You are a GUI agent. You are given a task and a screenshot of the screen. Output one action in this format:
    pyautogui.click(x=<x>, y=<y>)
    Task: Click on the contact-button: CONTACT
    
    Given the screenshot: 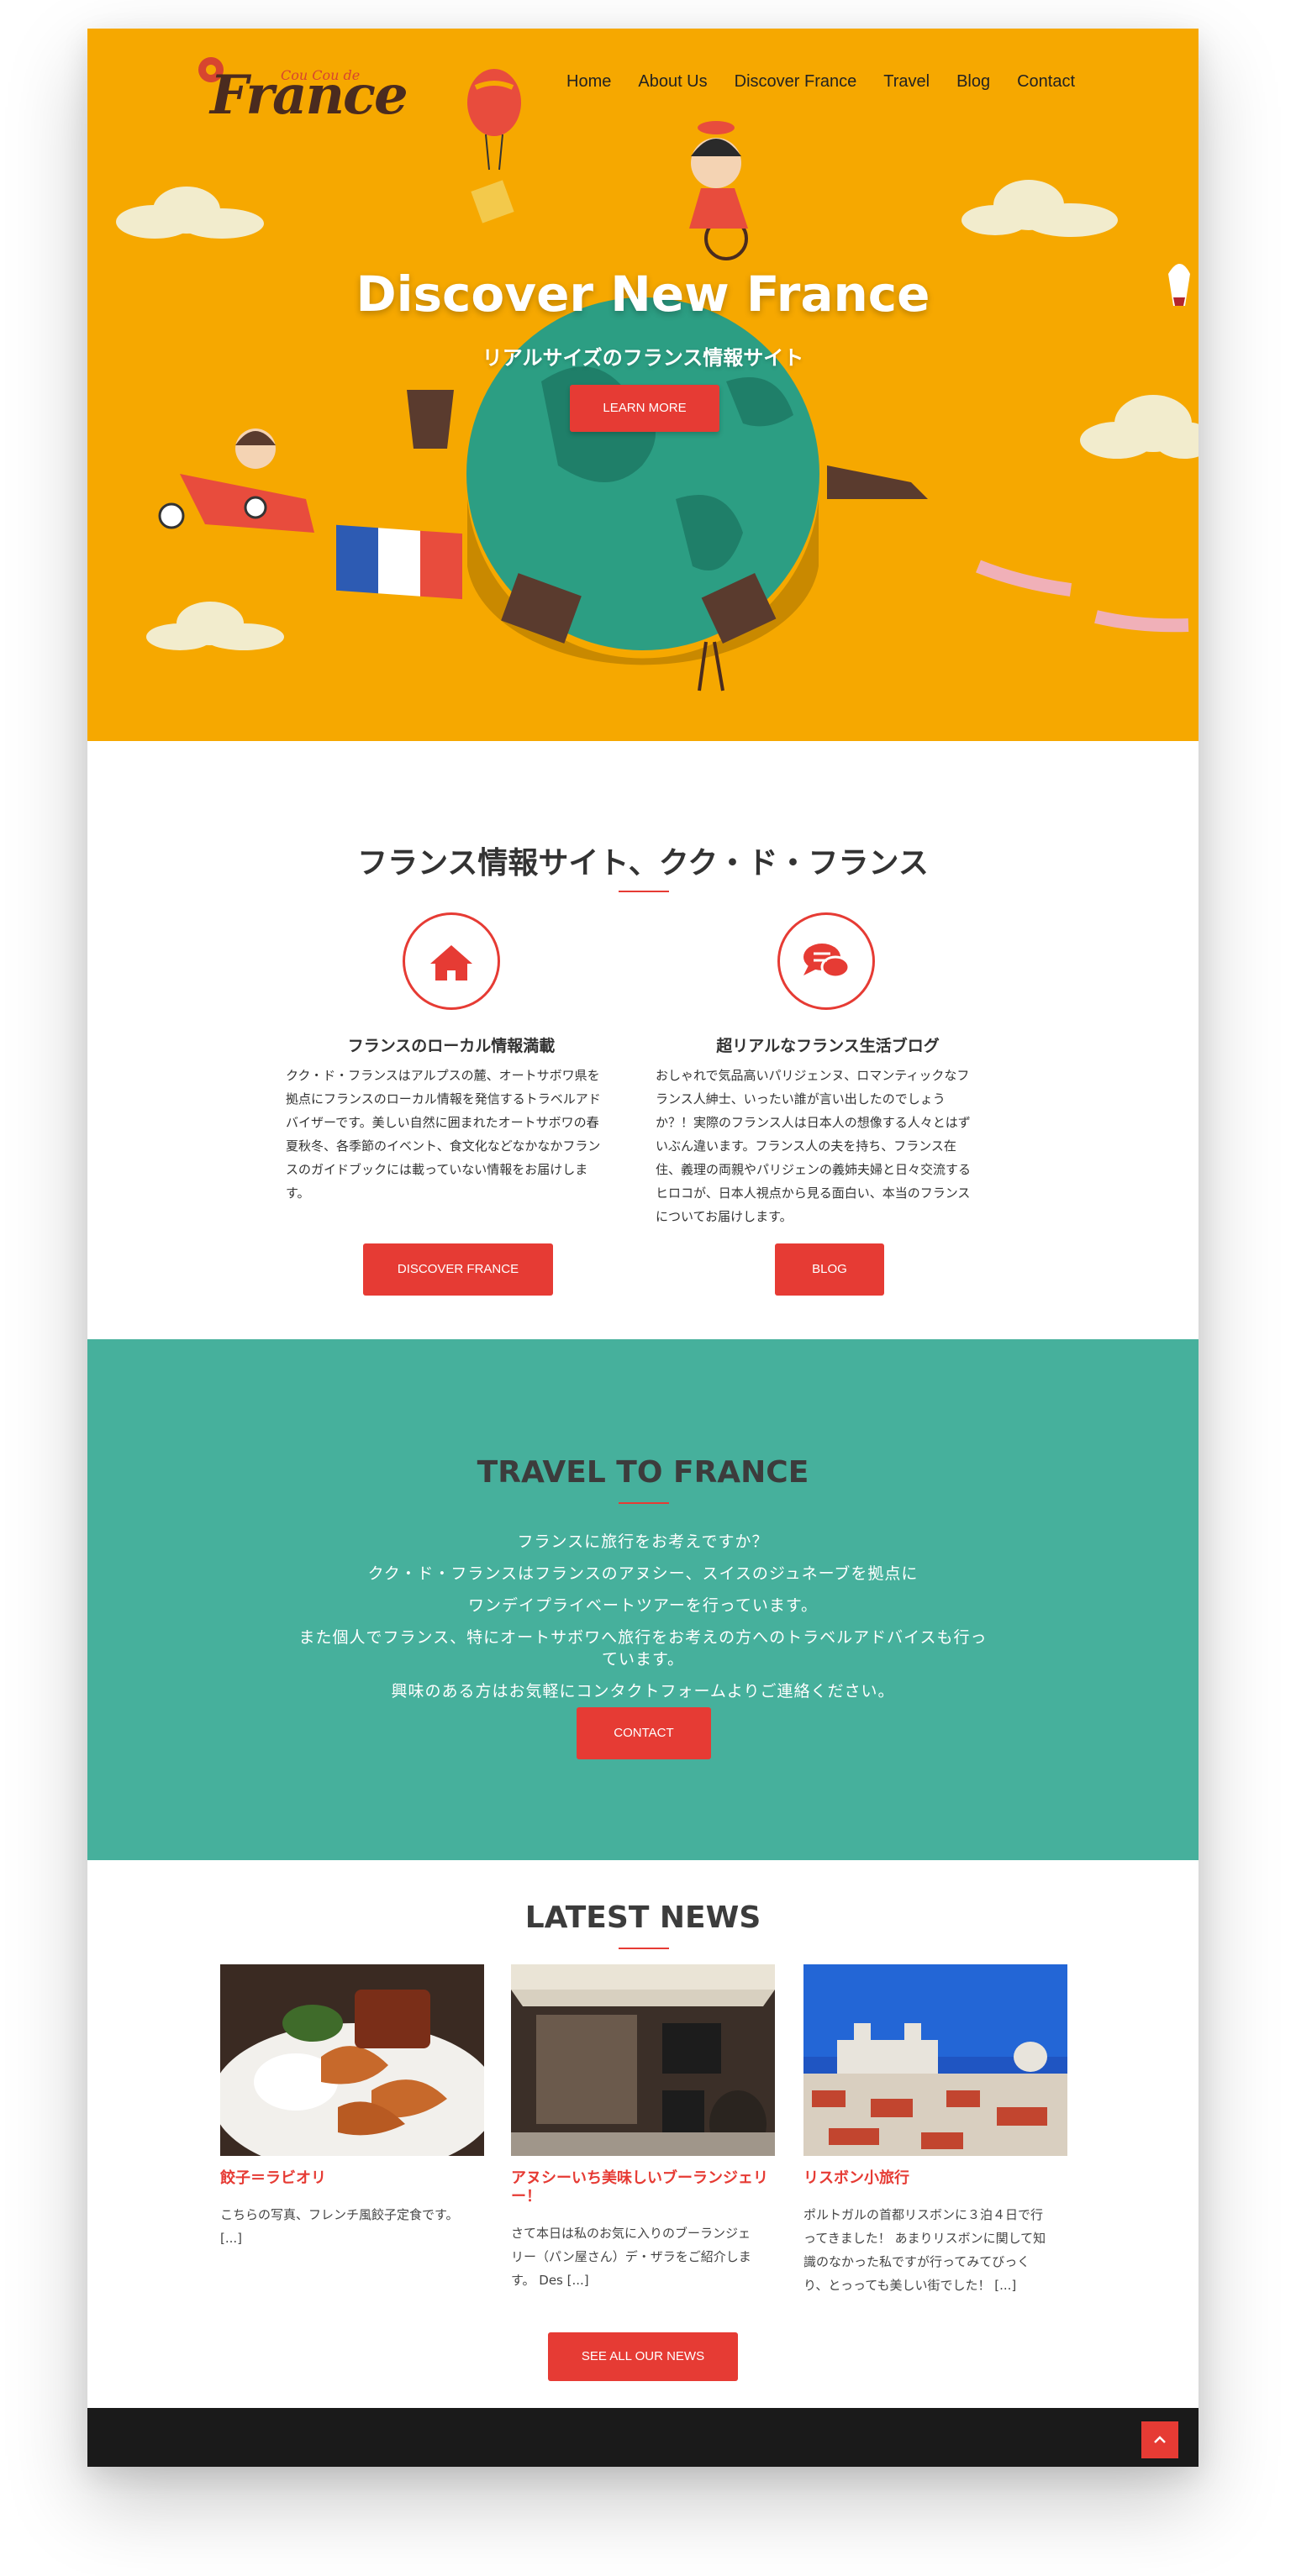 What is the action you would take?
    pyautogui.click(x=644, y=1733)
    